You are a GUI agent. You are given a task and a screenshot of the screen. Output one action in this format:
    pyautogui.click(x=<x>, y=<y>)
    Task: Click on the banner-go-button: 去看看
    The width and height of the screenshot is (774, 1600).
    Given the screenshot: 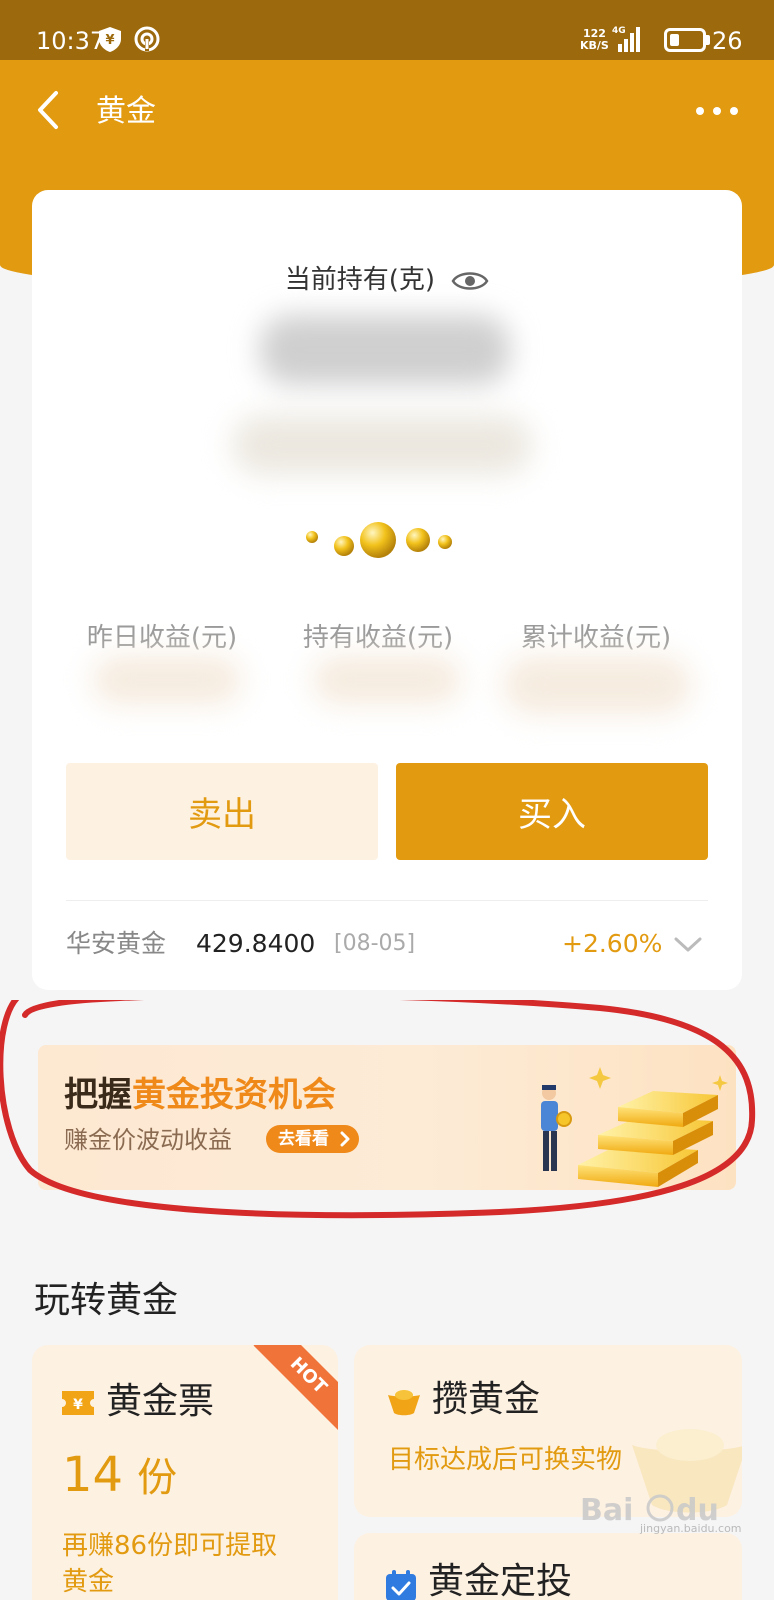 What is the action you would take?
    pyautogui.click(x=312, y=1139)
    